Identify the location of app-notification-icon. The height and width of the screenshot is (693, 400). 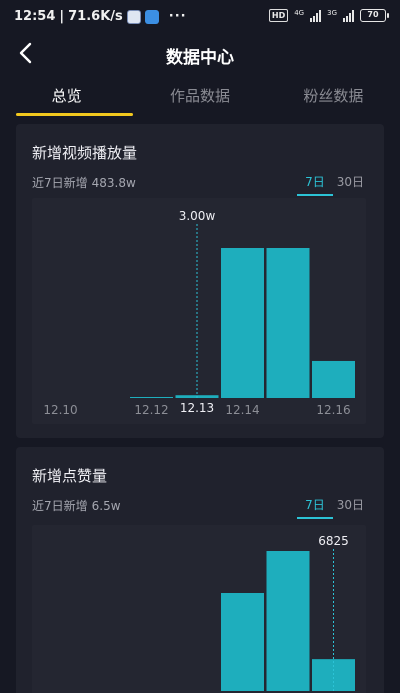
(133, 16).